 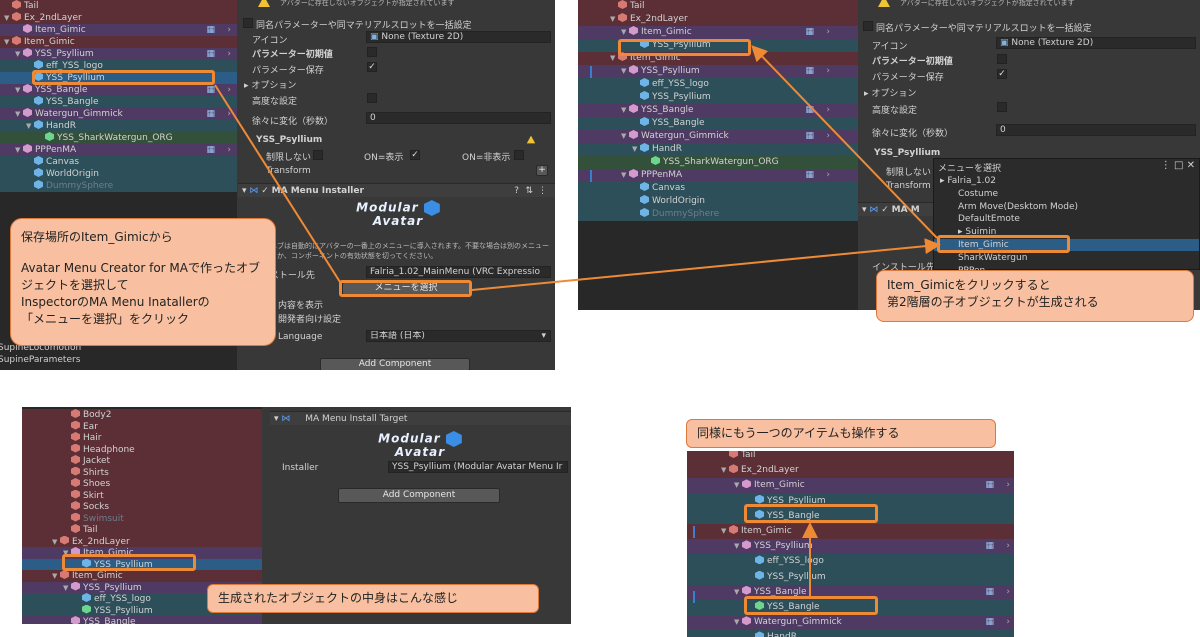 I want to click on hierarchy-row: Shoes, so click(x=142, y=484).